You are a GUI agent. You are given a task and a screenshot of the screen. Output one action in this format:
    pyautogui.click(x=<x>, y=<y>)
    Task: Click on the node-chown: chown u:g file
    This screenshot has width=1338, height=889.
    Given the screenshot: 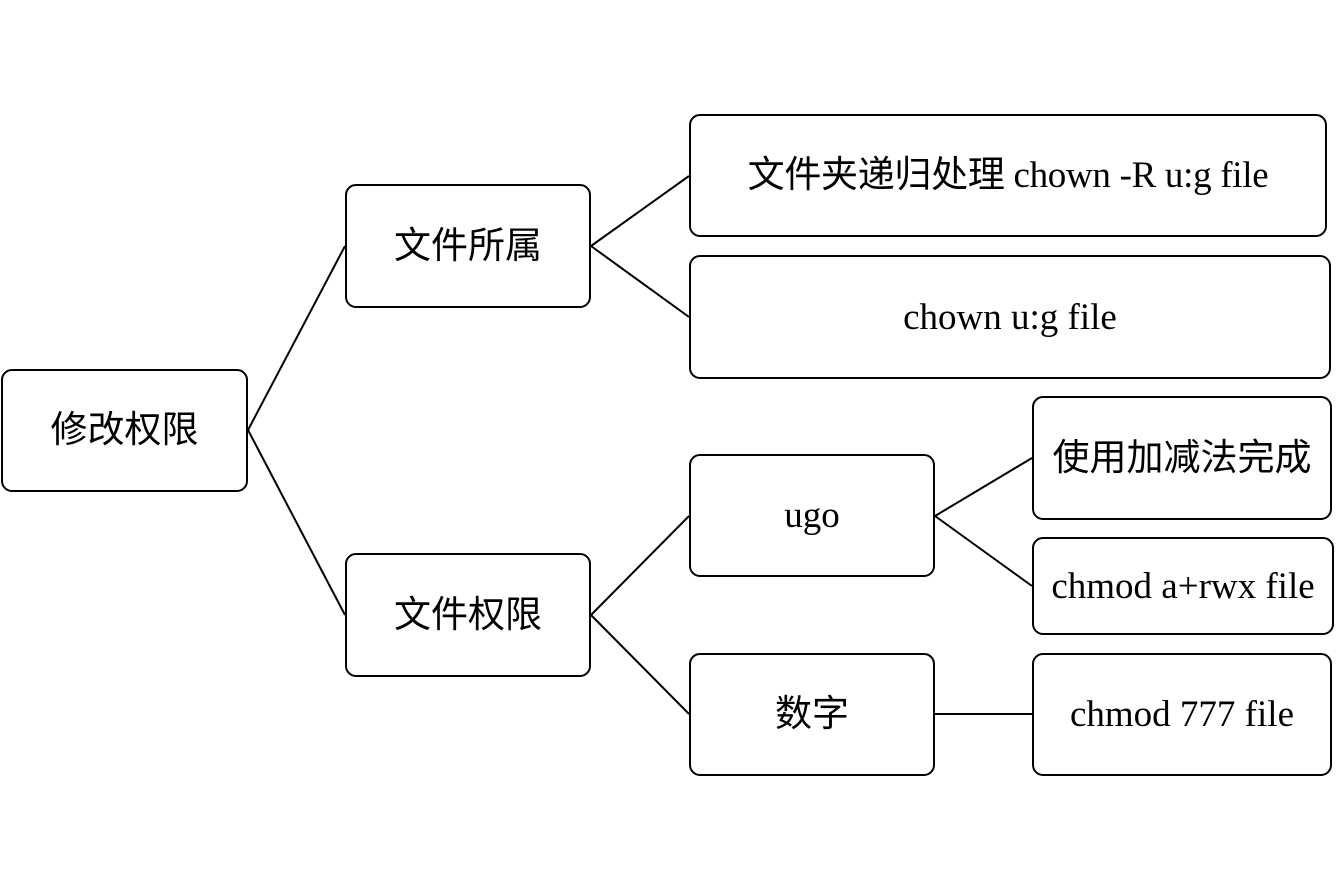 What is the action you would take?
    pyautogui.click(x=1010, y=317)
    